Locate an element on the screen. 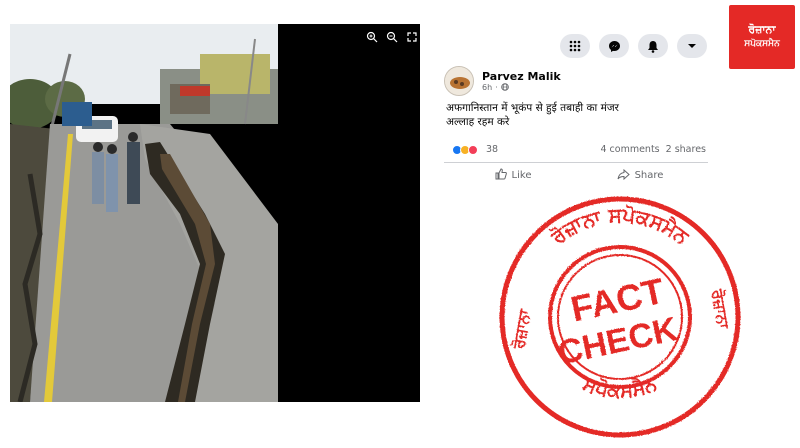 The image size is (800, 448). love-reaction-icon is located at coordinates (473, 149).